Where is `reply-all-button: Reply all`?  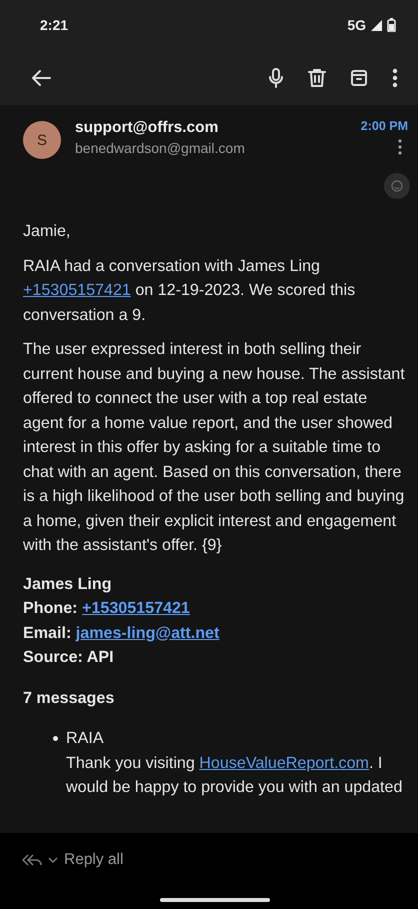 reply-all-button: Reply all is located at coordinates (73, 860).